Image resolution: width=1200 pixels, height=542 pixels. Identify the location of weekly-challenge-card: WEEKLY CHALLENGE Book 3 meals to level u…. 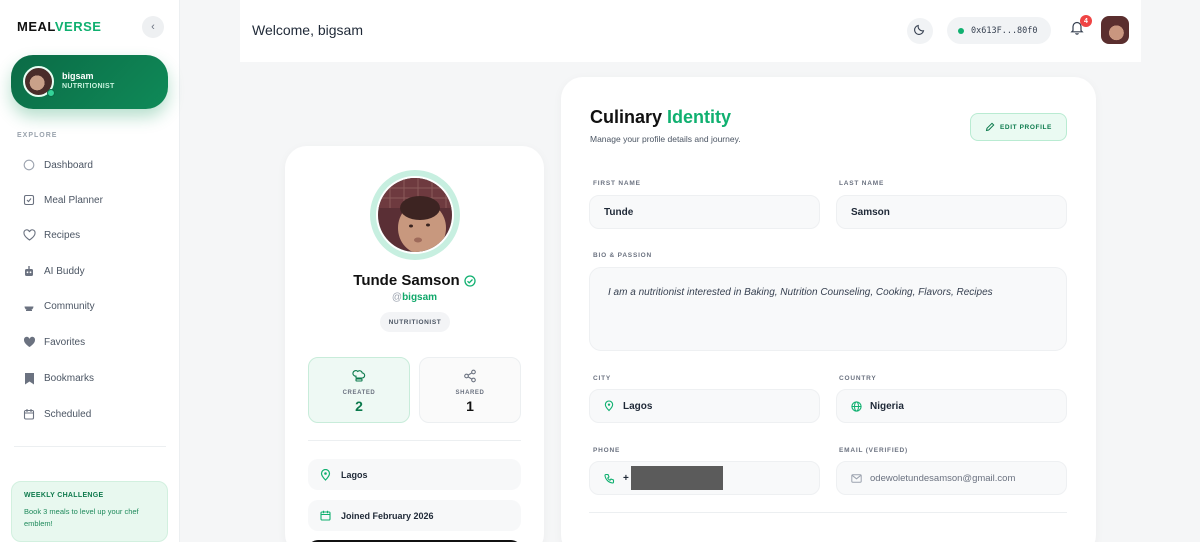
(89, 511).